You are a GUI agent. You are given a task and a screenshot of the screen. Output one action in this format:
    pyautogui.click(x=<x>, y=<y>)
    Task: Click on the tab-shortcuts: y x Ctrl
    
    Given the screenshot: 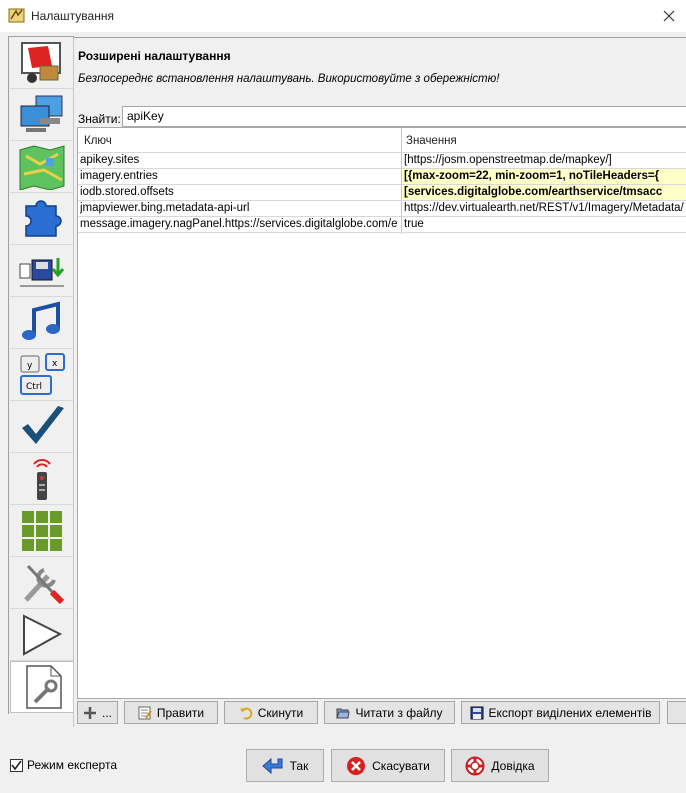 What is the action you would take?
    pyautogui.click(x=42, y=375)
    